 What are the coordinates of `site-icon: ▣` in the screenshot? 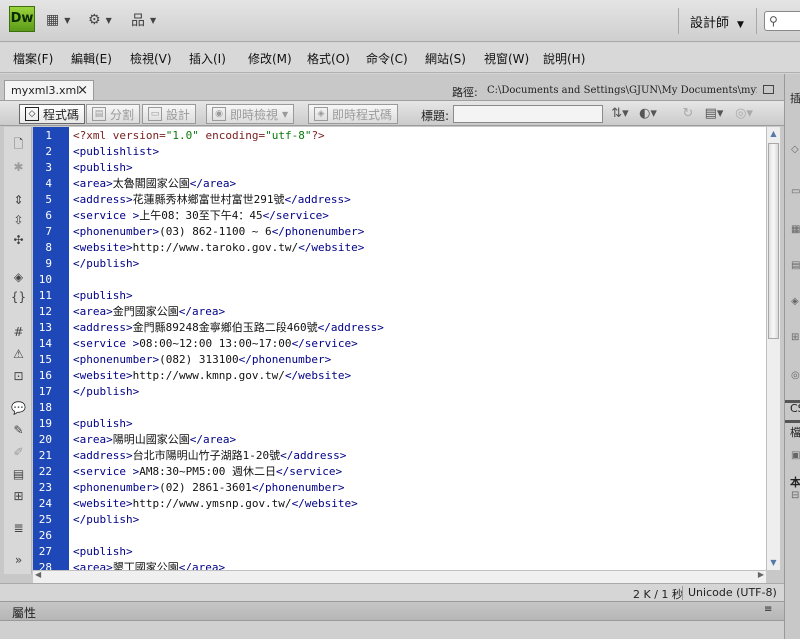 It's located at (795, 455).